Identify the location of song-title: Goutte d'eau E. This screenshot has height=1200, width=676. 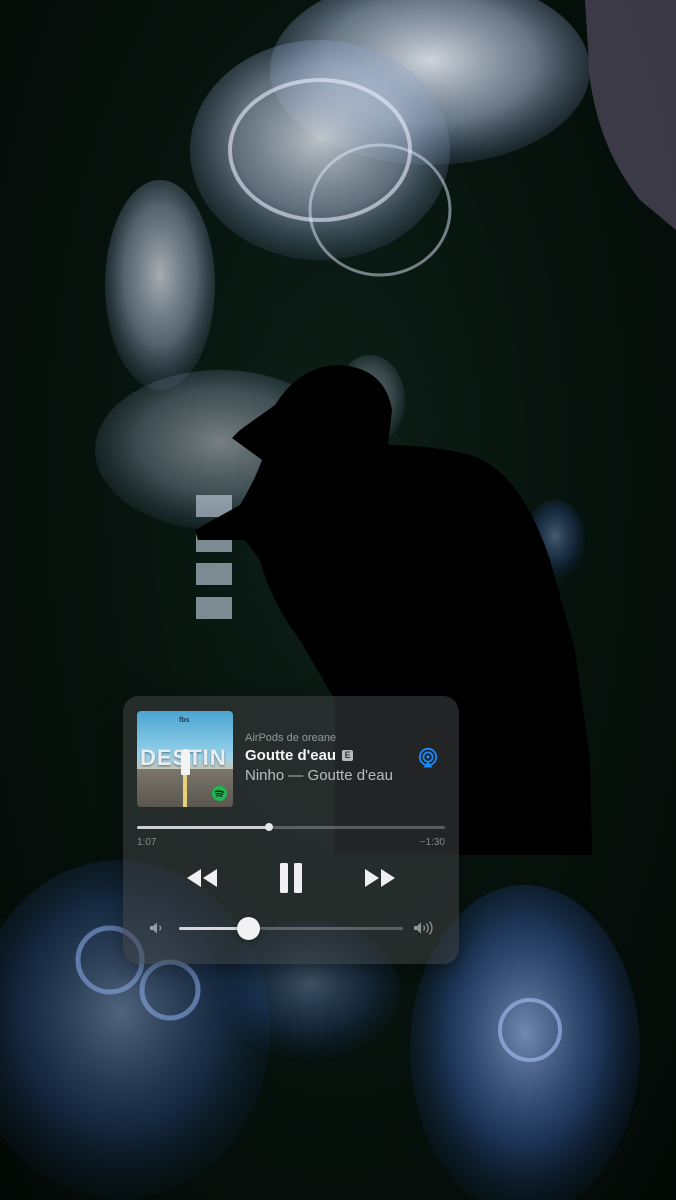
(299, 755).